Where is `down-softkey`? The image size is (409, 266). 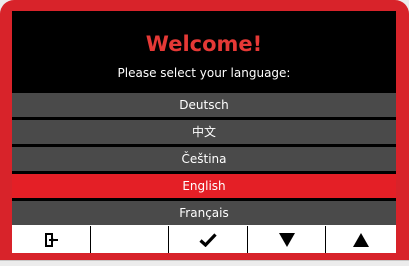 down-softkey is located at coordinates (287, 239).